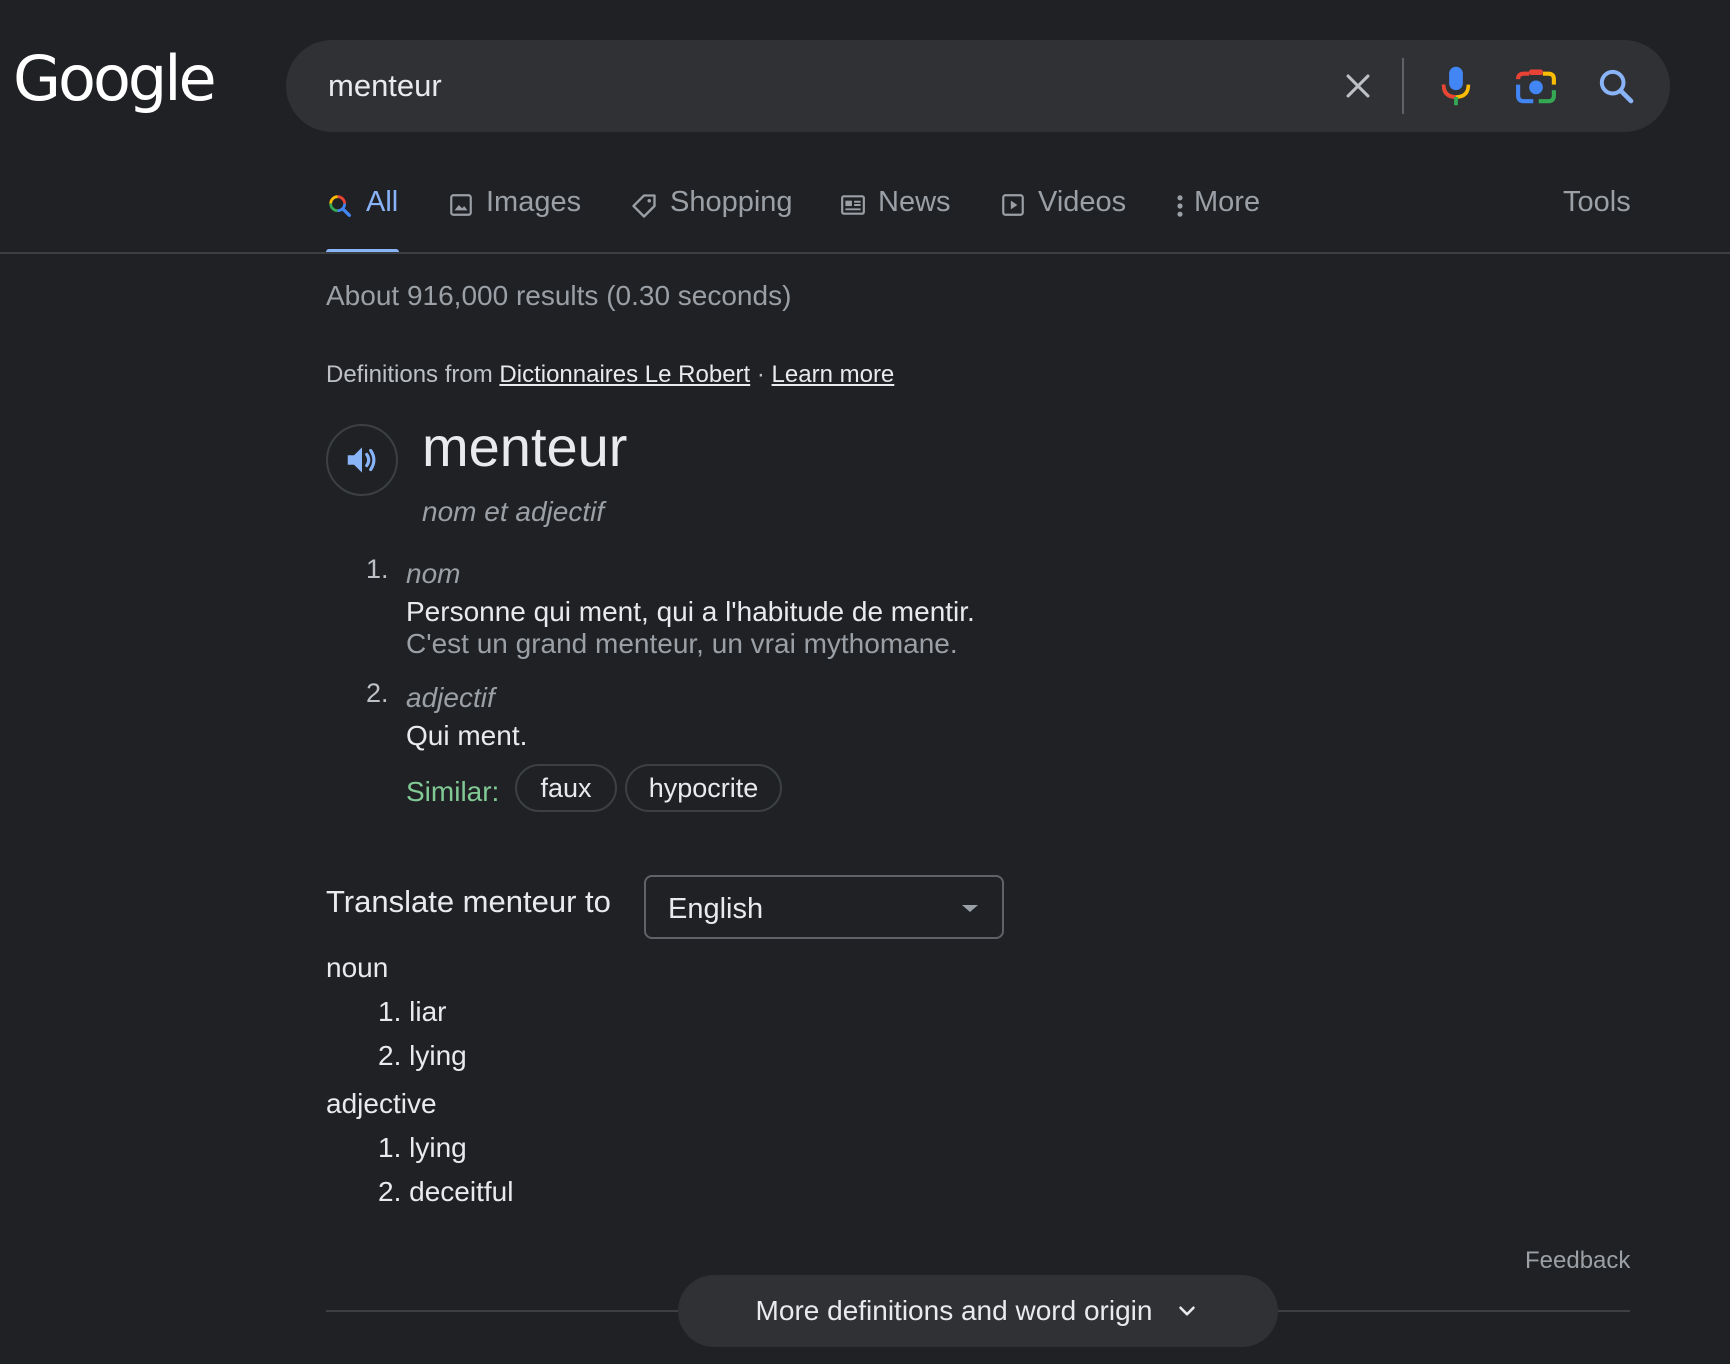  I want to click on tab-all: All, so click(362, 220).